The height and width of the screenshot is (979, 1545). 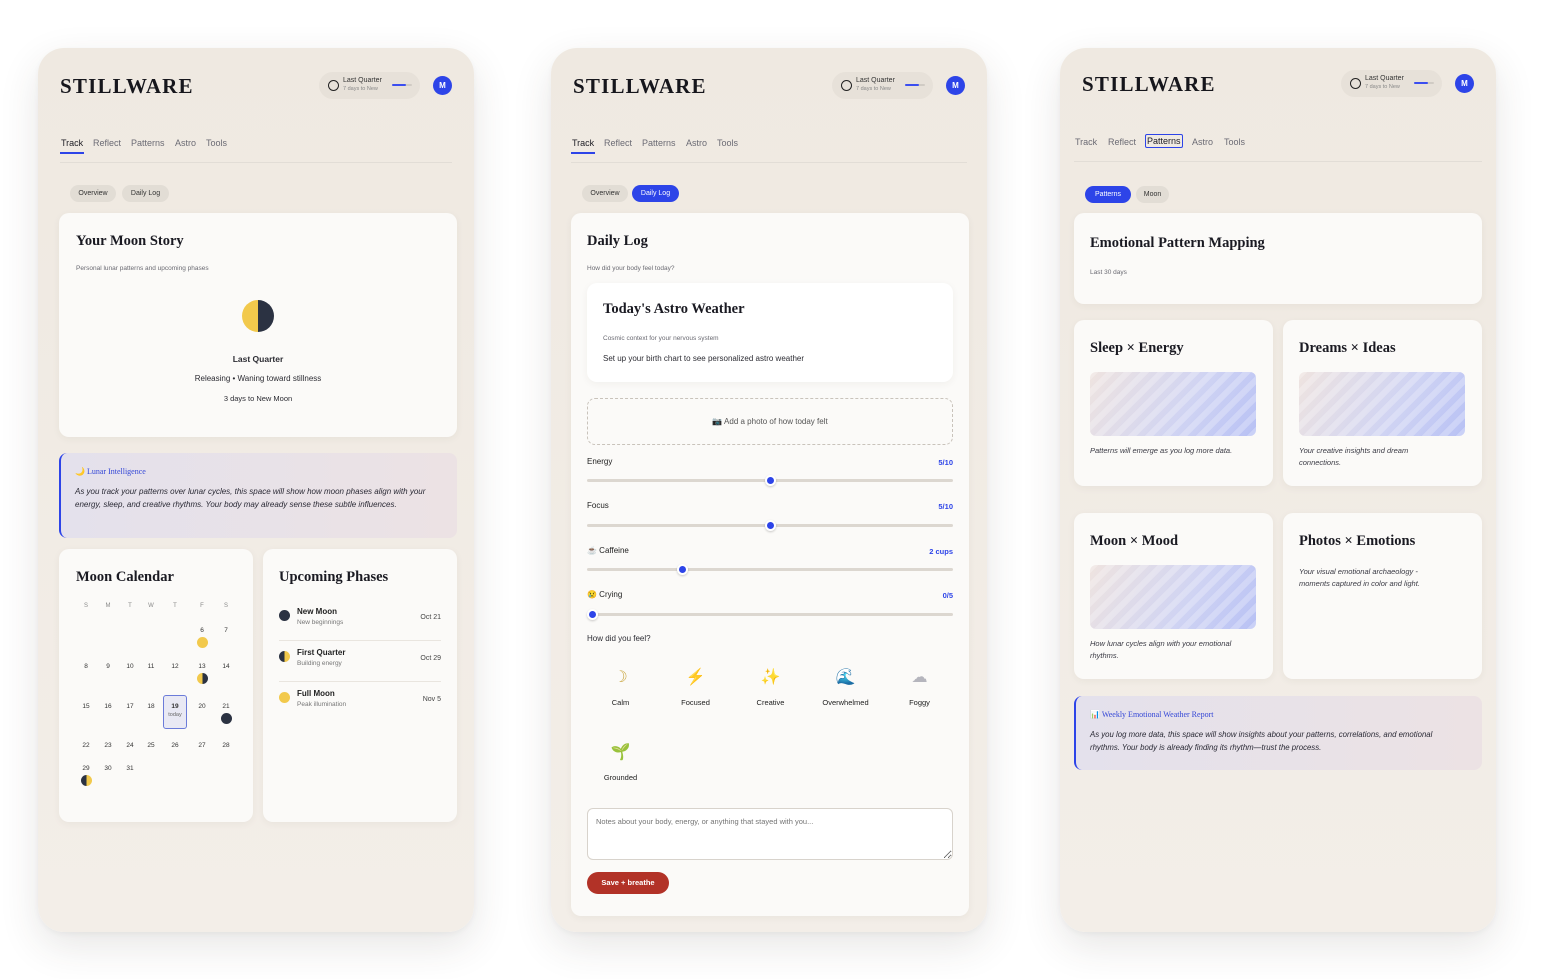 What do you see at coordinates (846, 85) in the screenshot?
I see `moon-outline-icon` at bounding box center [846, 85].